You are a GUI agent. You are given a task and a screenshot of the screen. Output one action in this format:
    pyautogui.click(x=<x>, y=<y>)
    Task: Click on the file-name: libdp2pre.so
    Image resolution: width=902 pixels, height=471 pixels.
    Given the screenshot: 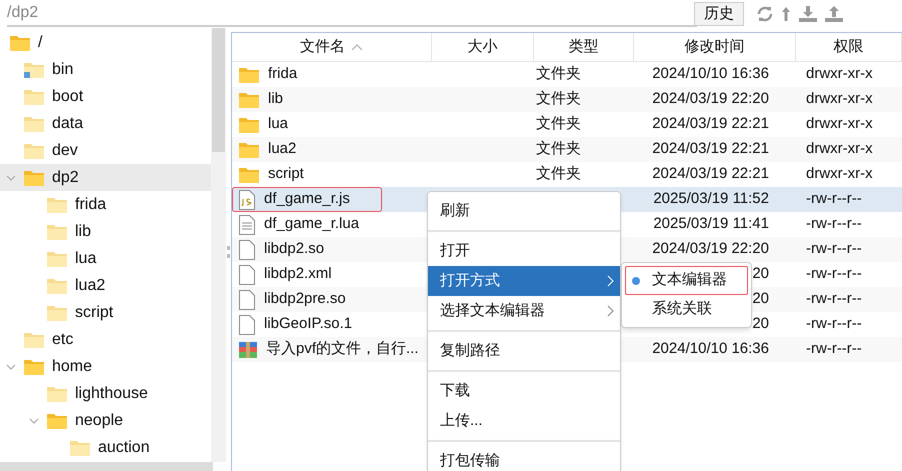 What is the action you would take?
    pyautogui.click(x=292, y=299)
    